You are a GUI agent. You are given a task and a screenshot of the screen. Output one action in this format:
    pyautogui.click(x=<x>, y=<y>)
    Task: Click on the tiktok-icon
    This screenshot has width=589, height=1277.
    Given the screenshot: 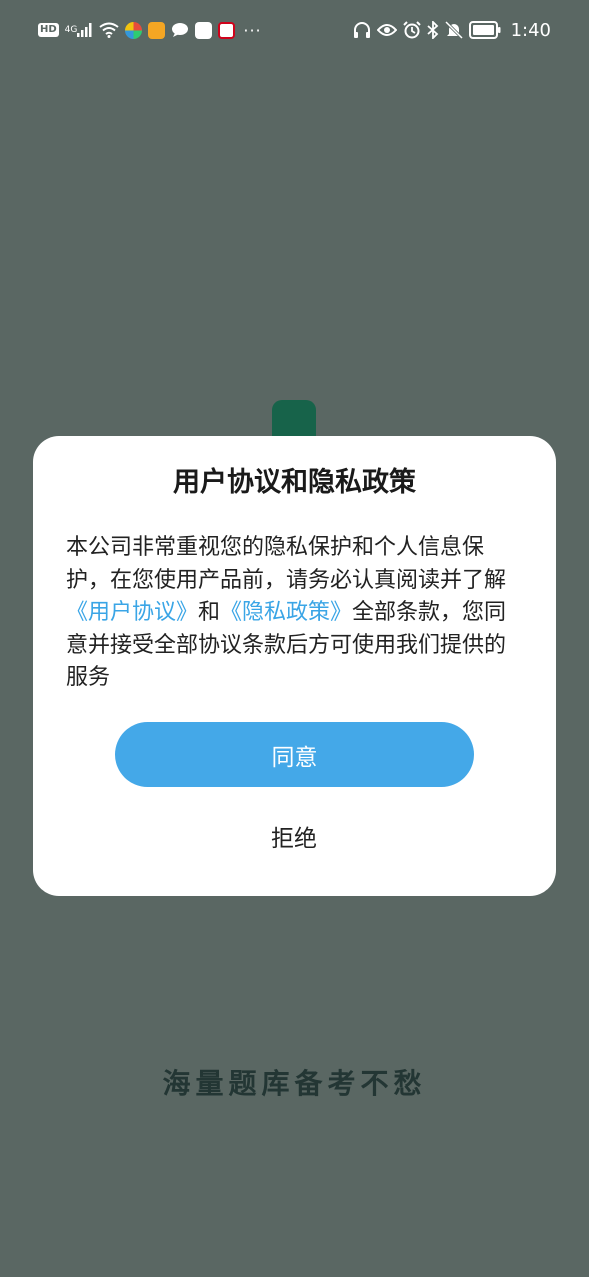 What is the action you would take?
    pyautogui.click(x=204, y=30)
    